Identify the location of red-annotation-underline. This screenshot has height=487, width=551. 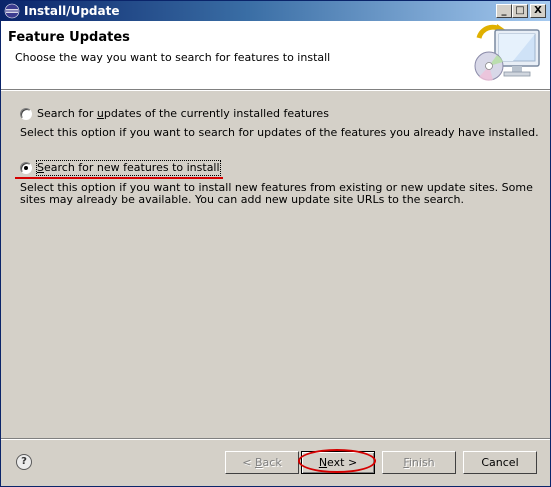
(119, 178).